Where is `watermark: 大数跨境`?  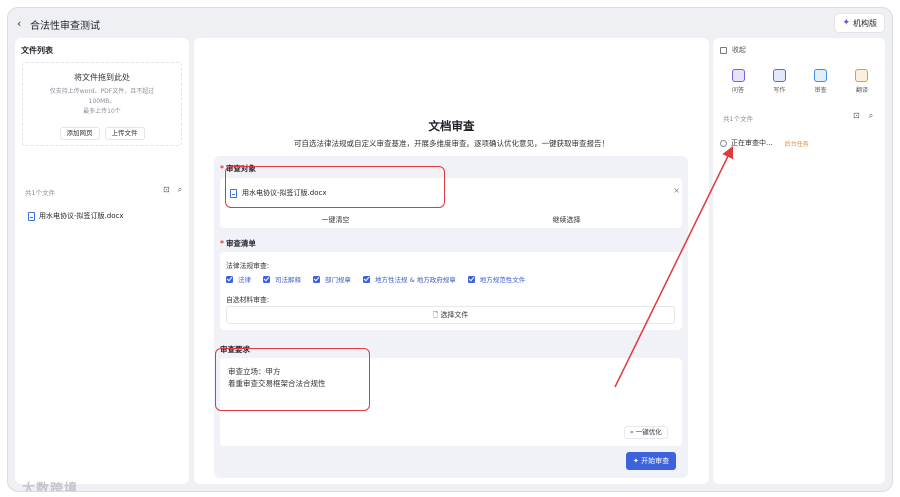
watermark: 大数跨境 is located at coordinates (50, 486).